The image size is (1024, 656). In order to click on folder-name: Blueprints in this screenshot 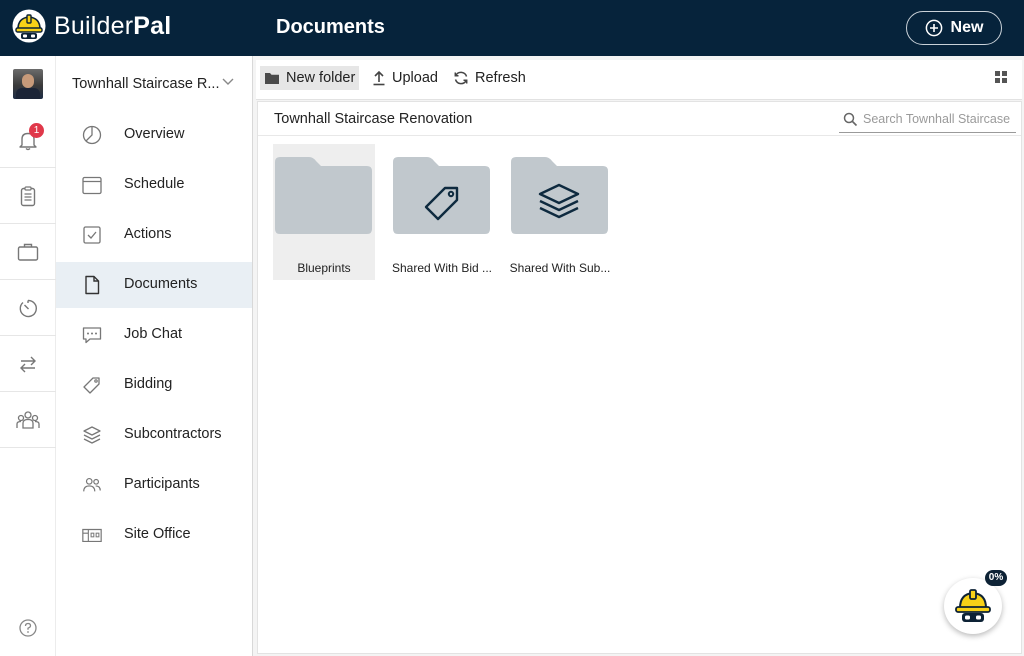, I will do `click(324, 268)`.